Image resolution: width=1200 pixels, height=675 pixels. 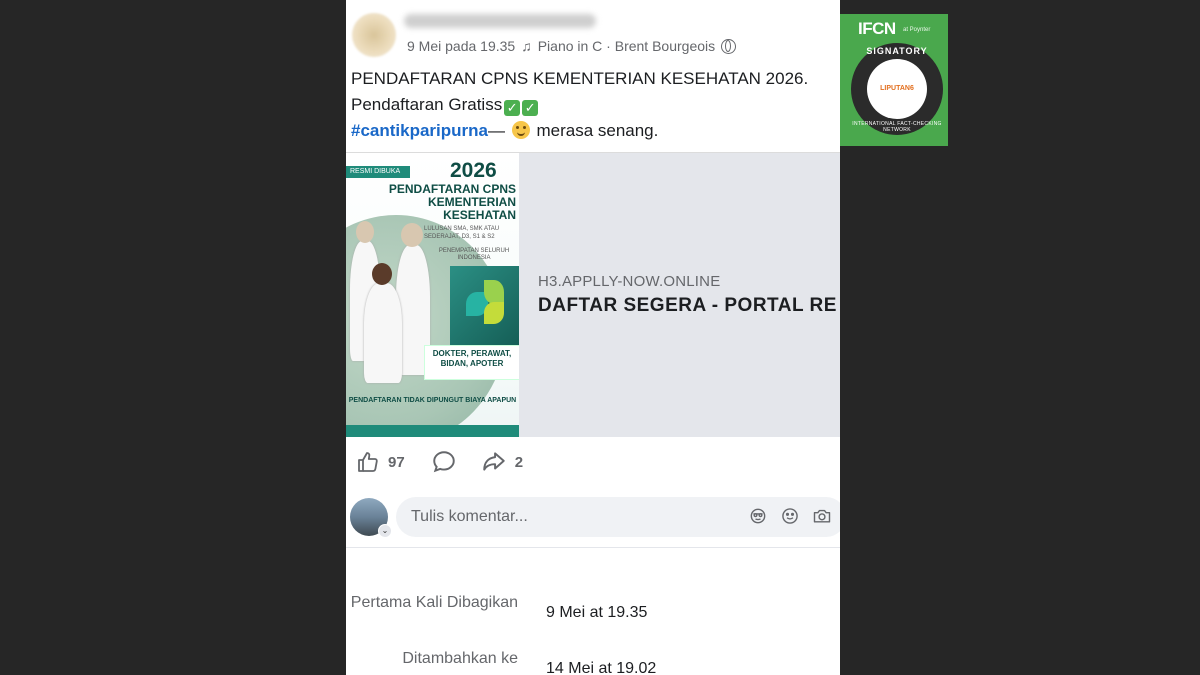 I want to click on ad-title: PENDAFTARAN CPNS KEMENTERIAN KESEHATAN, so click(x=452, y=202).